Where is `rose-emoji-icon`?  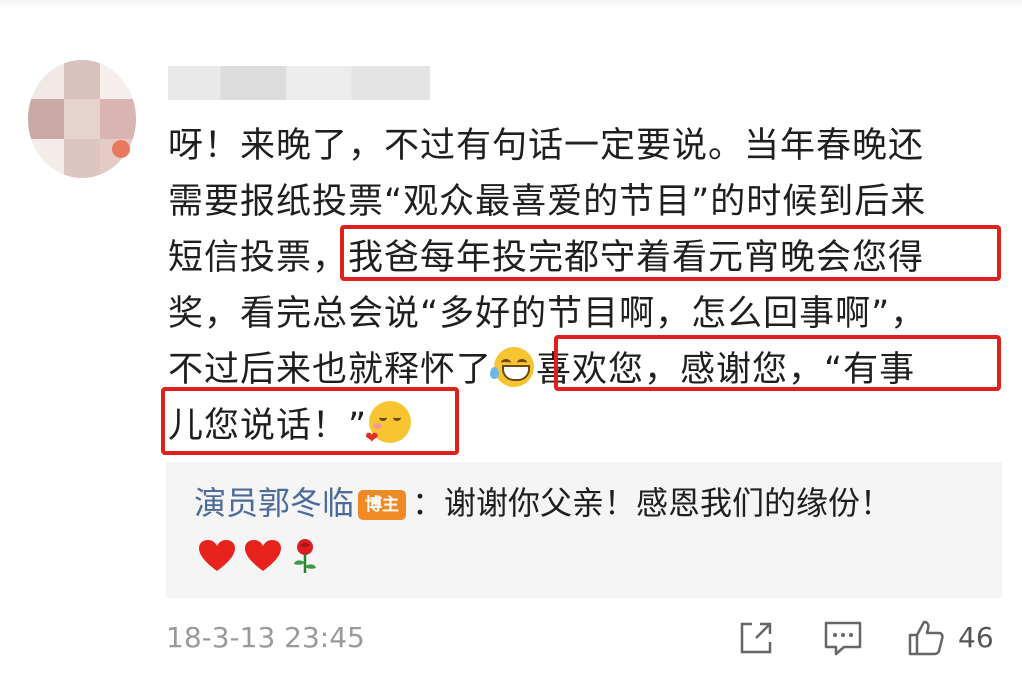 rose-emoji-icon is located at coordinates (305, 556).